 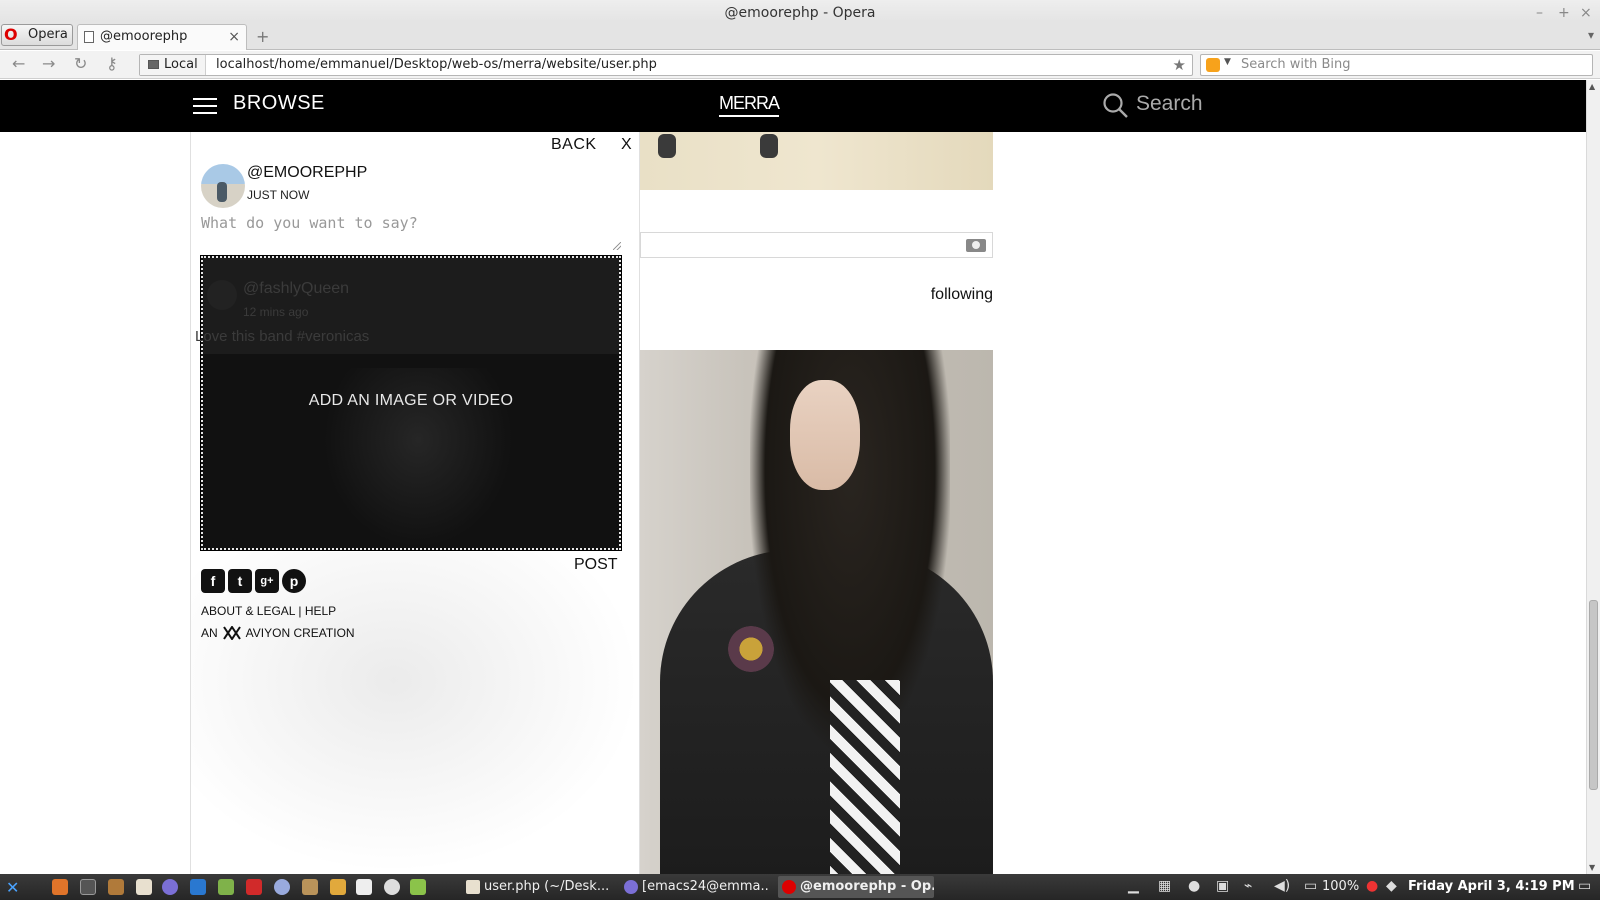 I want to click on site-logo: MERRA, so click(x=749, y=105).